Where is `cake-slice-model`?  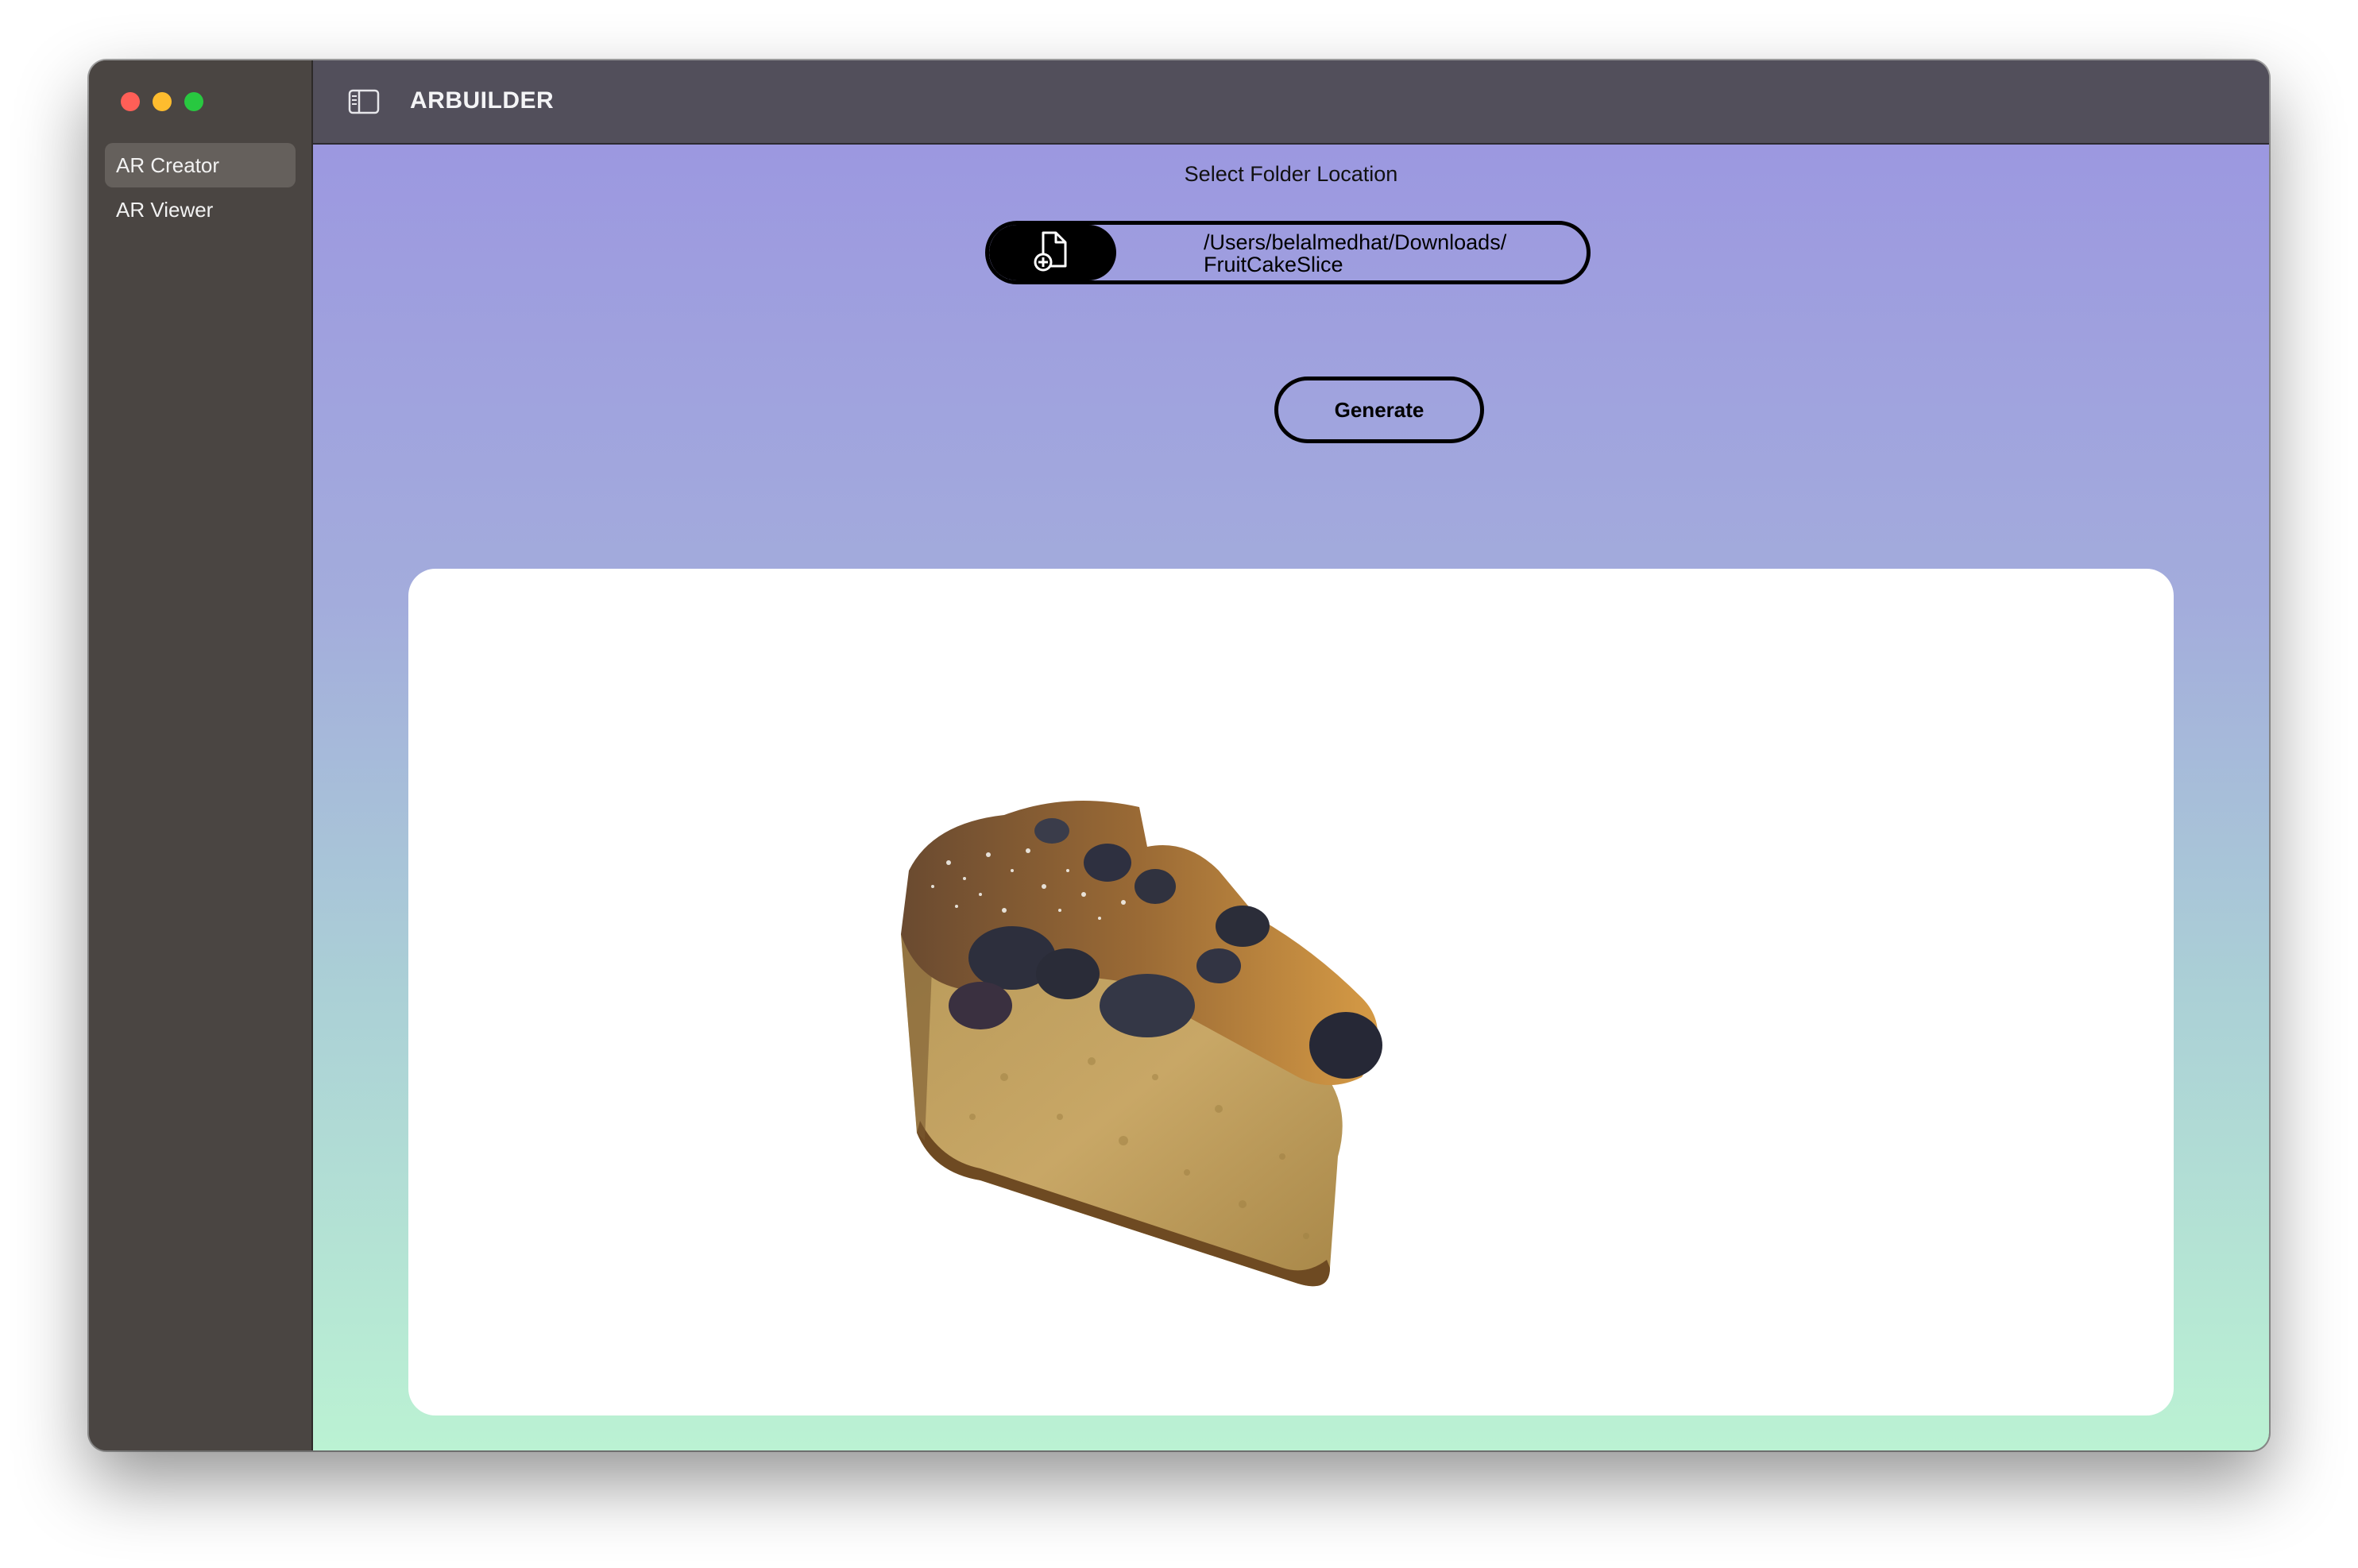
cake-slice-model is located at coordinates (1141, 1044).